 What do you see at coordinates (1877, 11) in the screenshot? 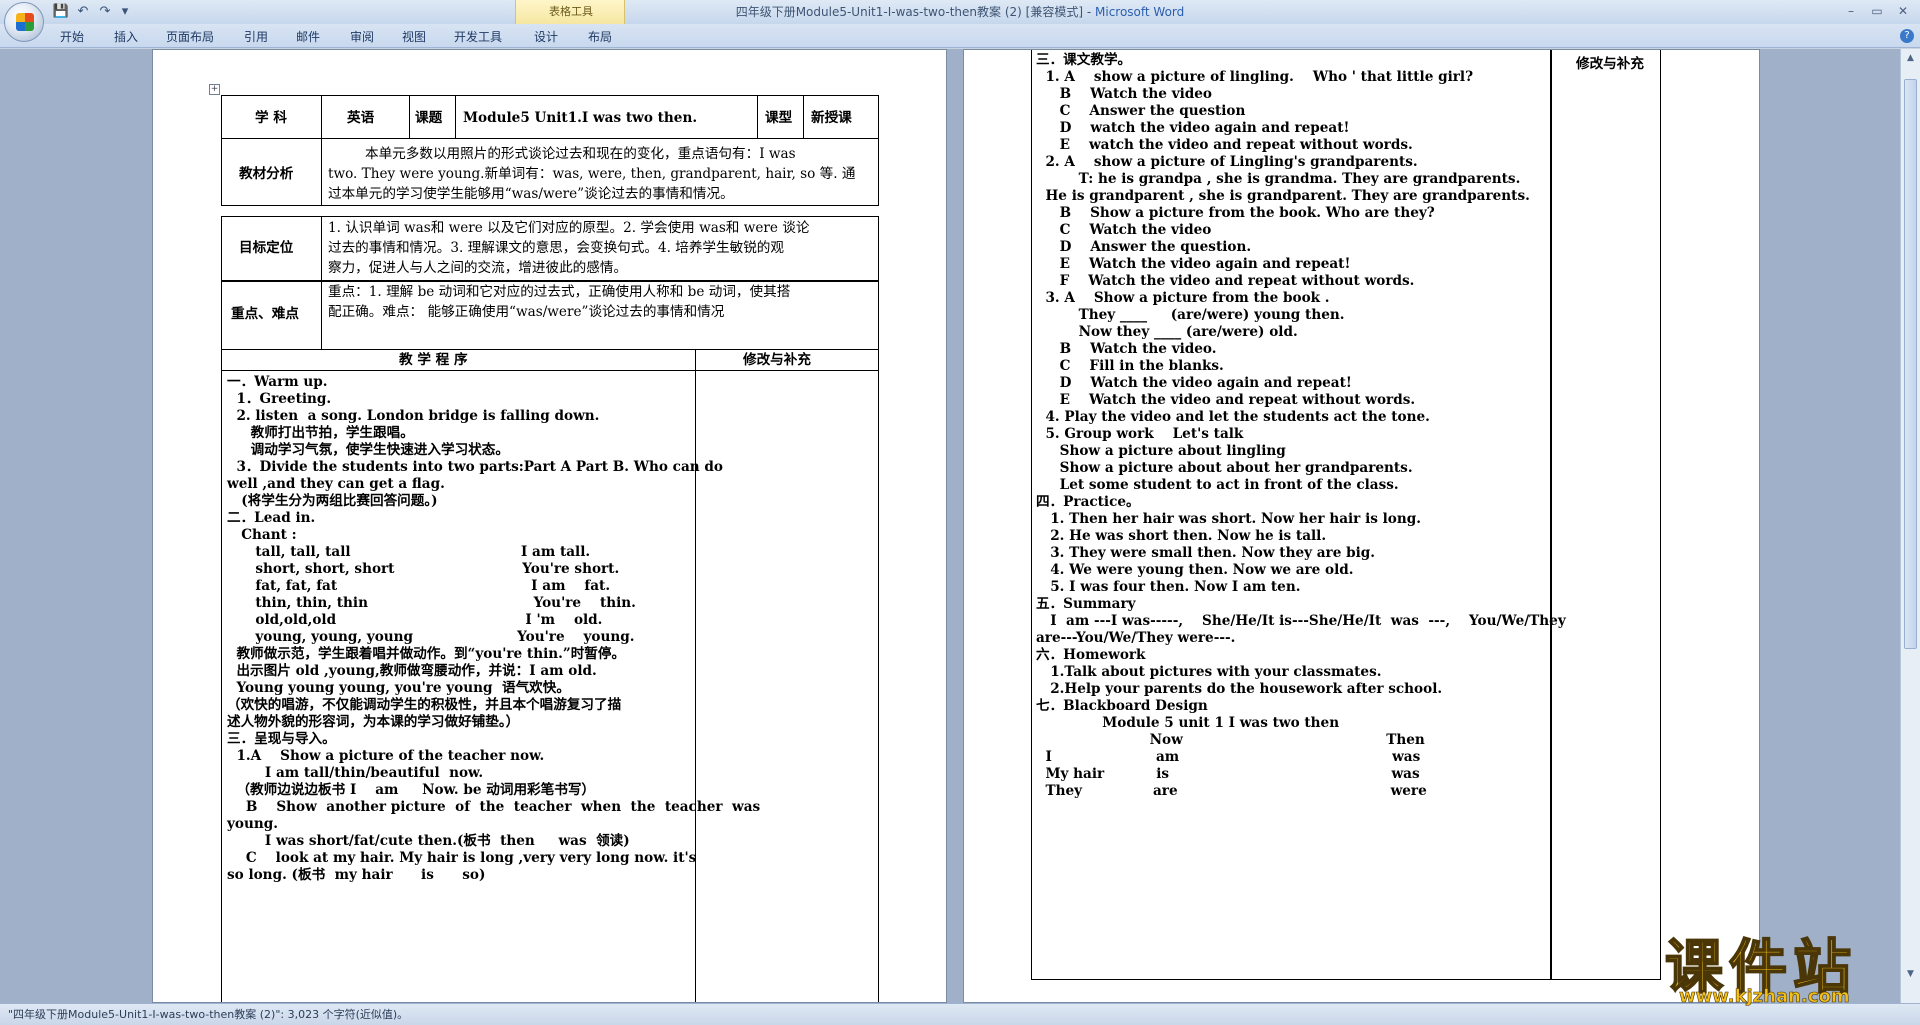
I see `maximize-button: ▭` at bounding box center [1877, 11].